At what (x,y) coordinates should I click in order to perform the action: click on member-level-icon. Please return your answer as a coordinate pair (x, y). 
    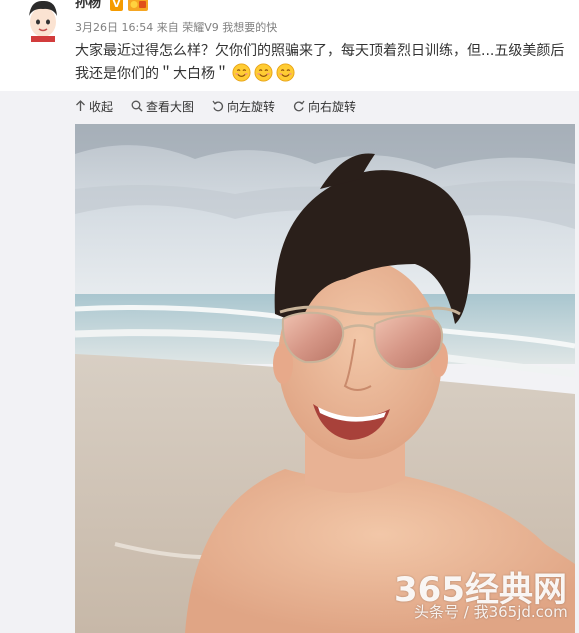
    Looking at the image, I should click on (138, 5).